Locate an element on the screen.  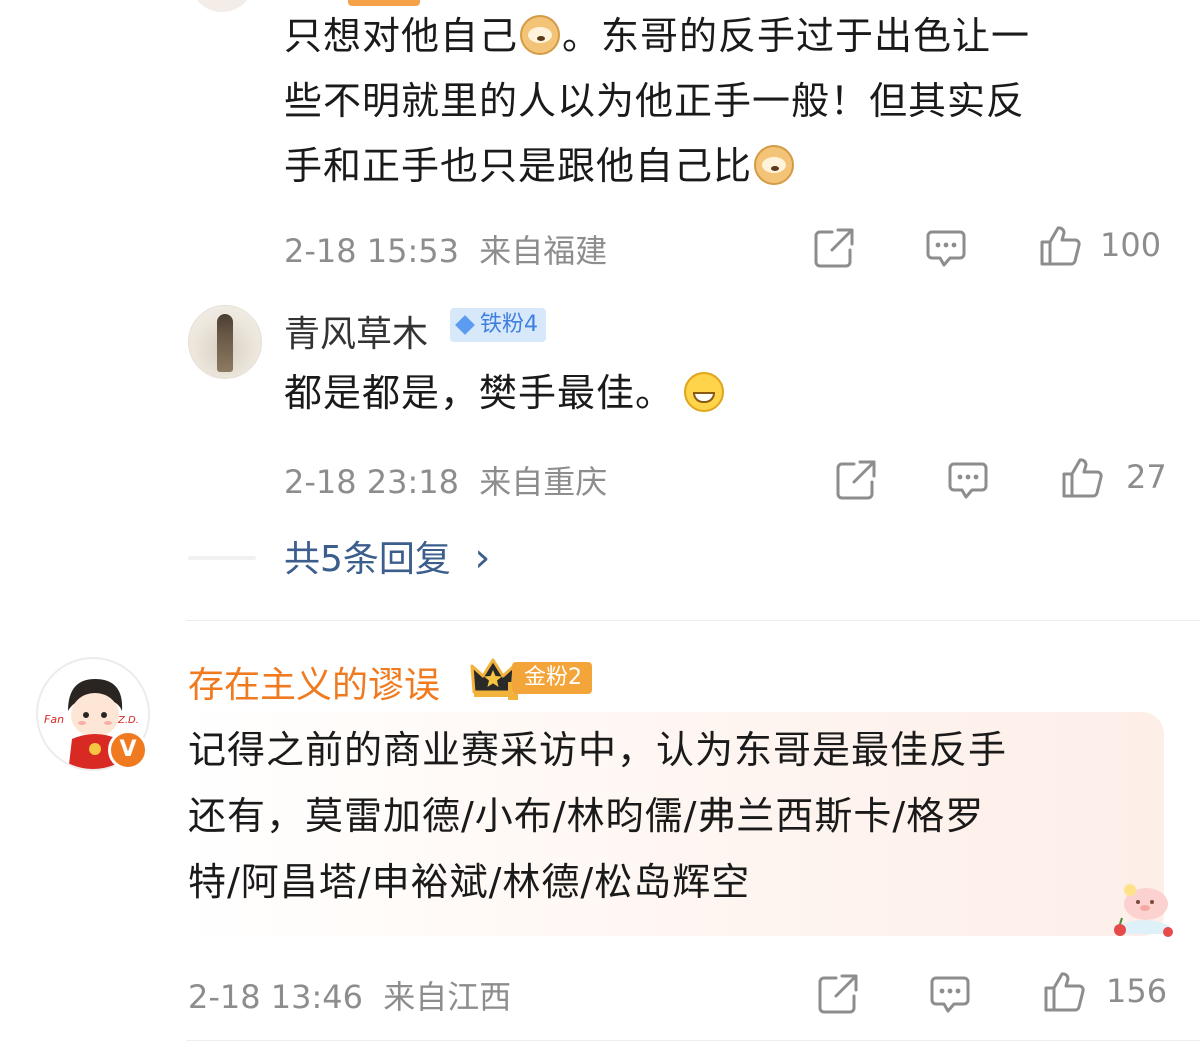
fan-badge-iron: 铁粉4 is located at coordinates (498, 325).